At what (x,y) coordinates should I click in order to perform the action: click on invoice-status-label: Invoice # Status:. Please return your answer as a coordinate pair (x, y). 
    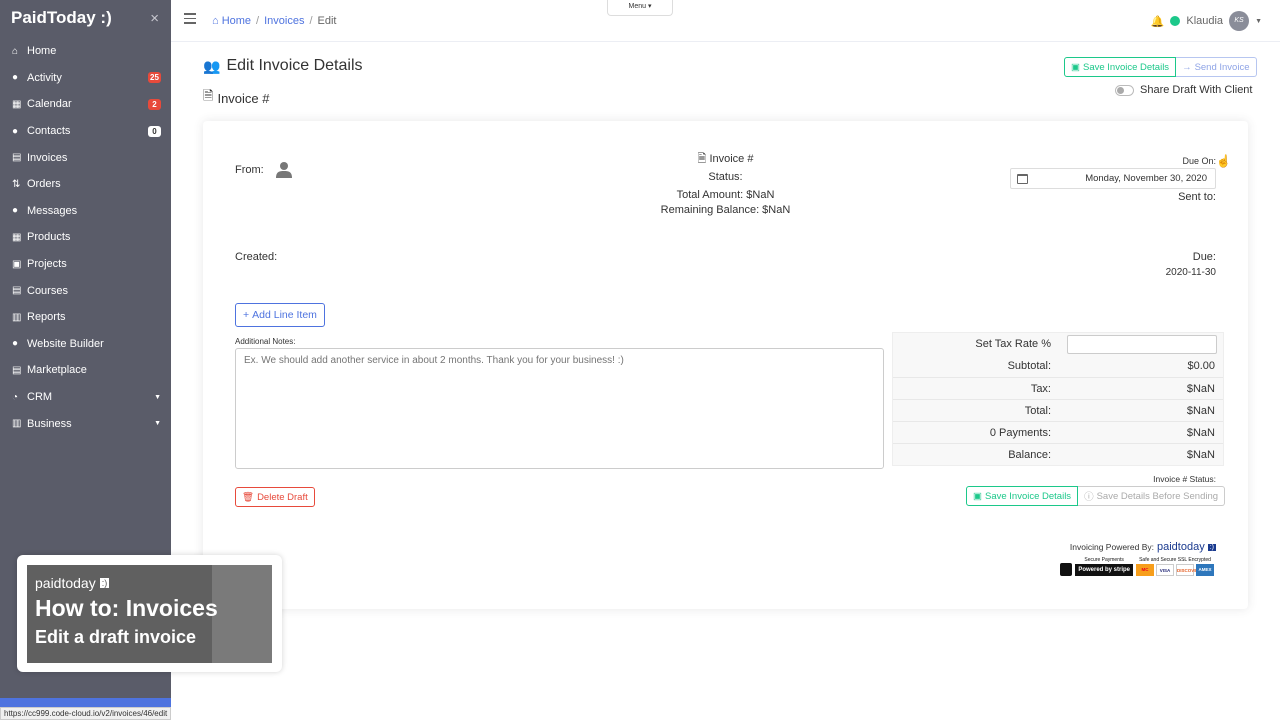
    Looking at the image, I should click on (1184, 479).